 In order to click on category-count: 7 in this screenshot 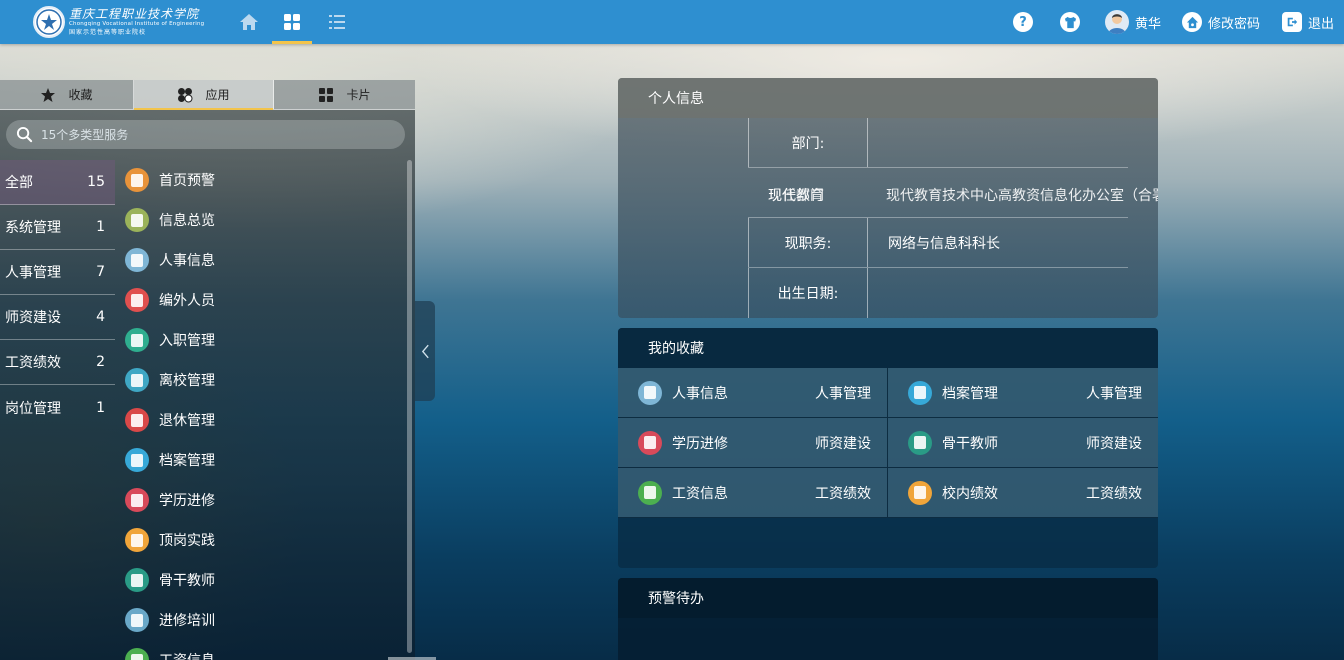, I will do `click(100, 272)`.